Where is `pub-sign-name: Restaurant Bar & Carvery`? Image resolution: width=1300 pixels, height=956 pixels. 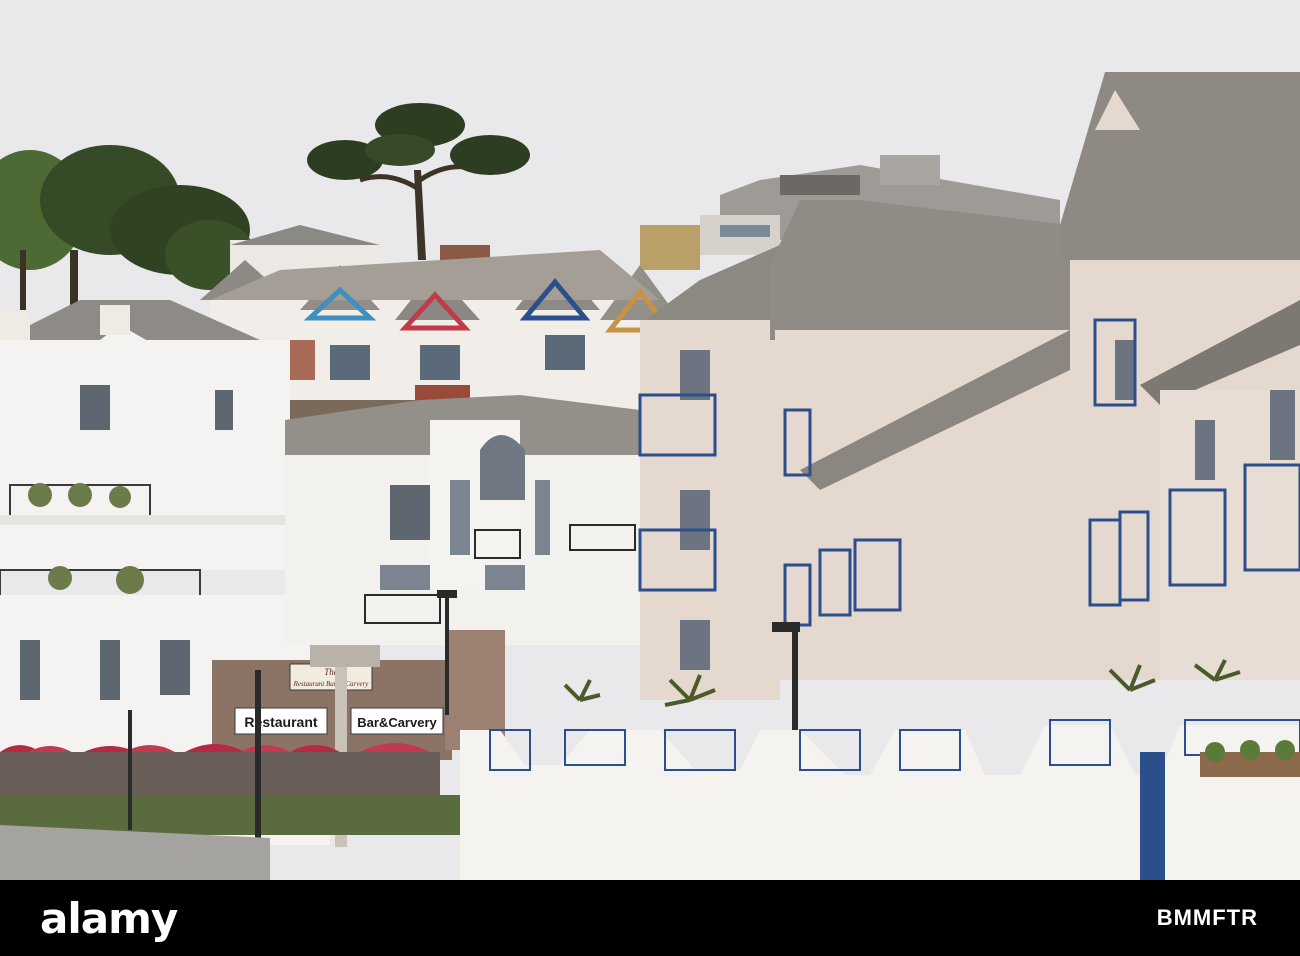 pub-sign-name: Restaurant Bar & Carvery is located at coordinates (331, 684).